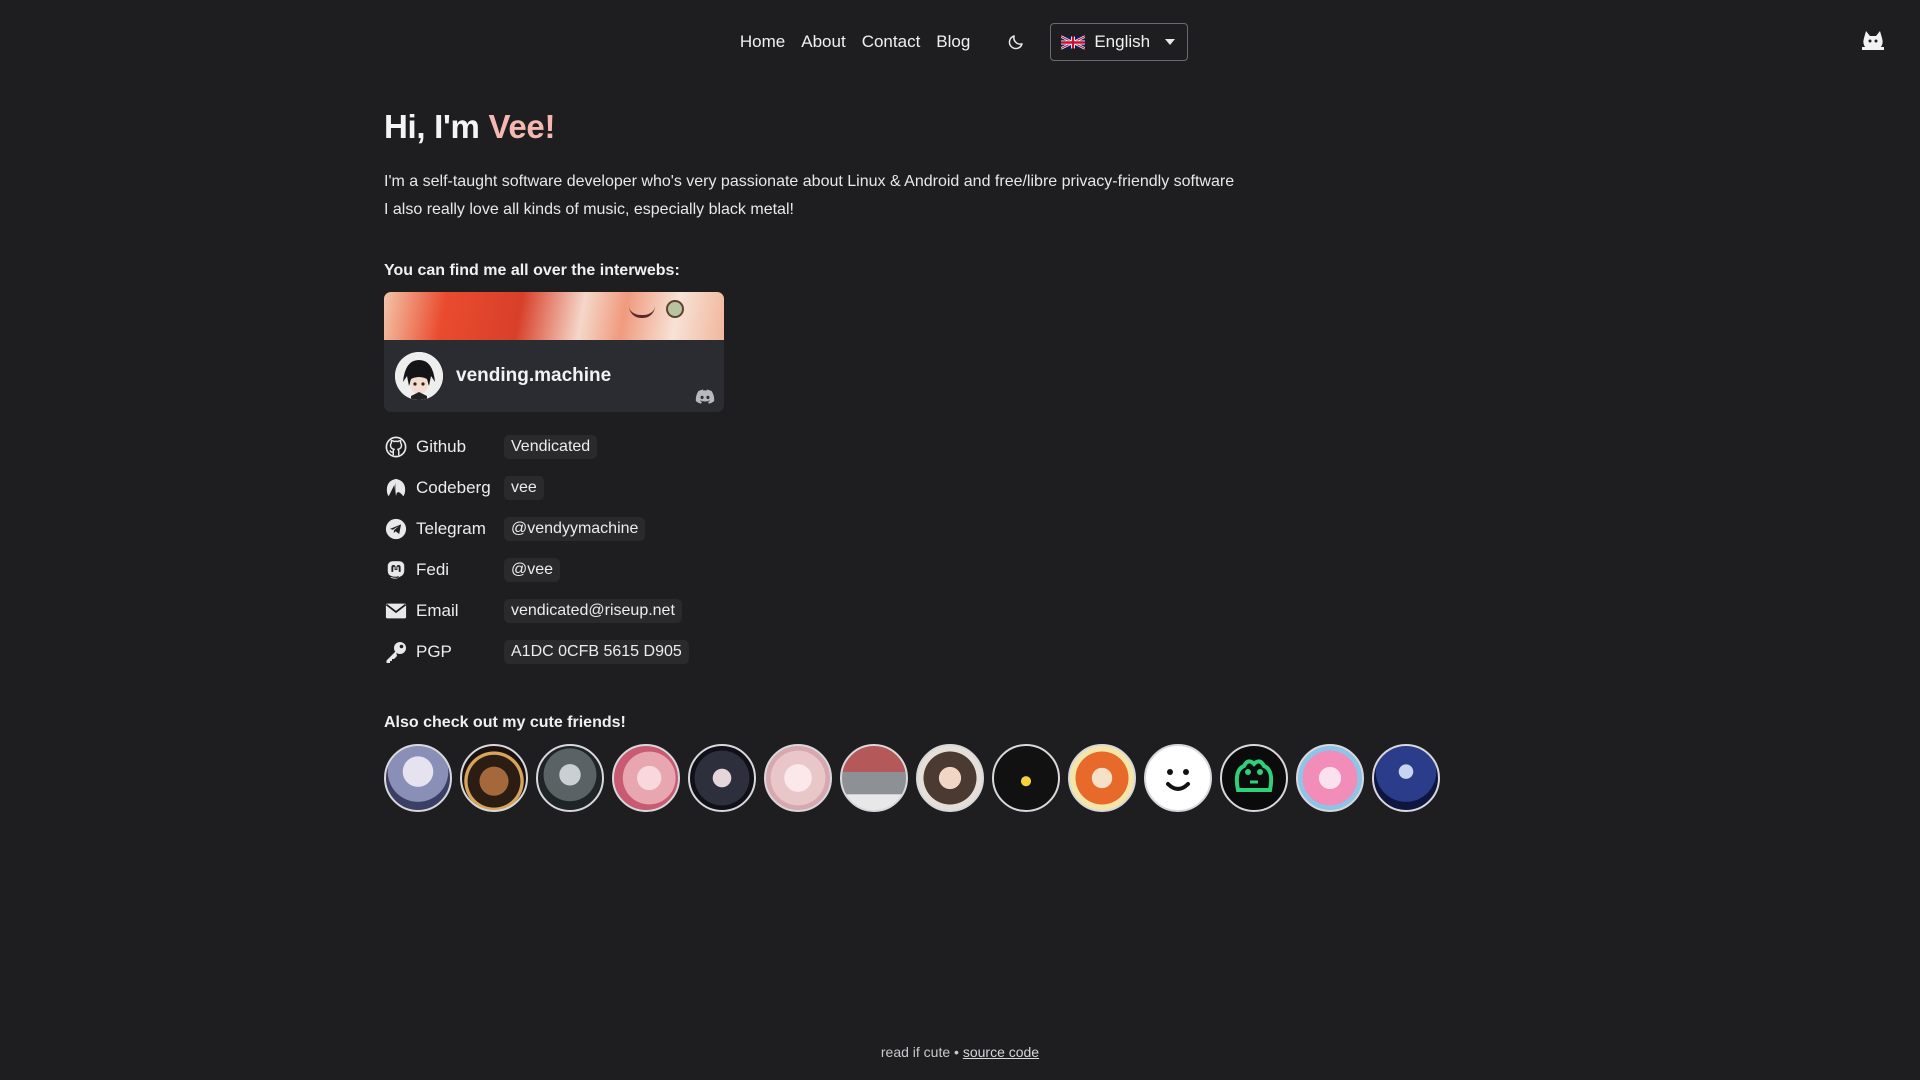 The image size is (1920, 1080). I want to click on friends-list, so click(934, 778).